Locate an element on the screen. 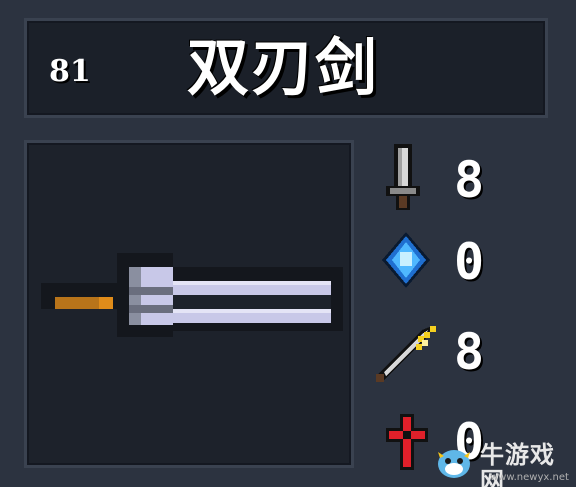 Image resolution: width=576 pixels, height=487 pixels. stat-critical: 8 is located at coordinates (442, 352).